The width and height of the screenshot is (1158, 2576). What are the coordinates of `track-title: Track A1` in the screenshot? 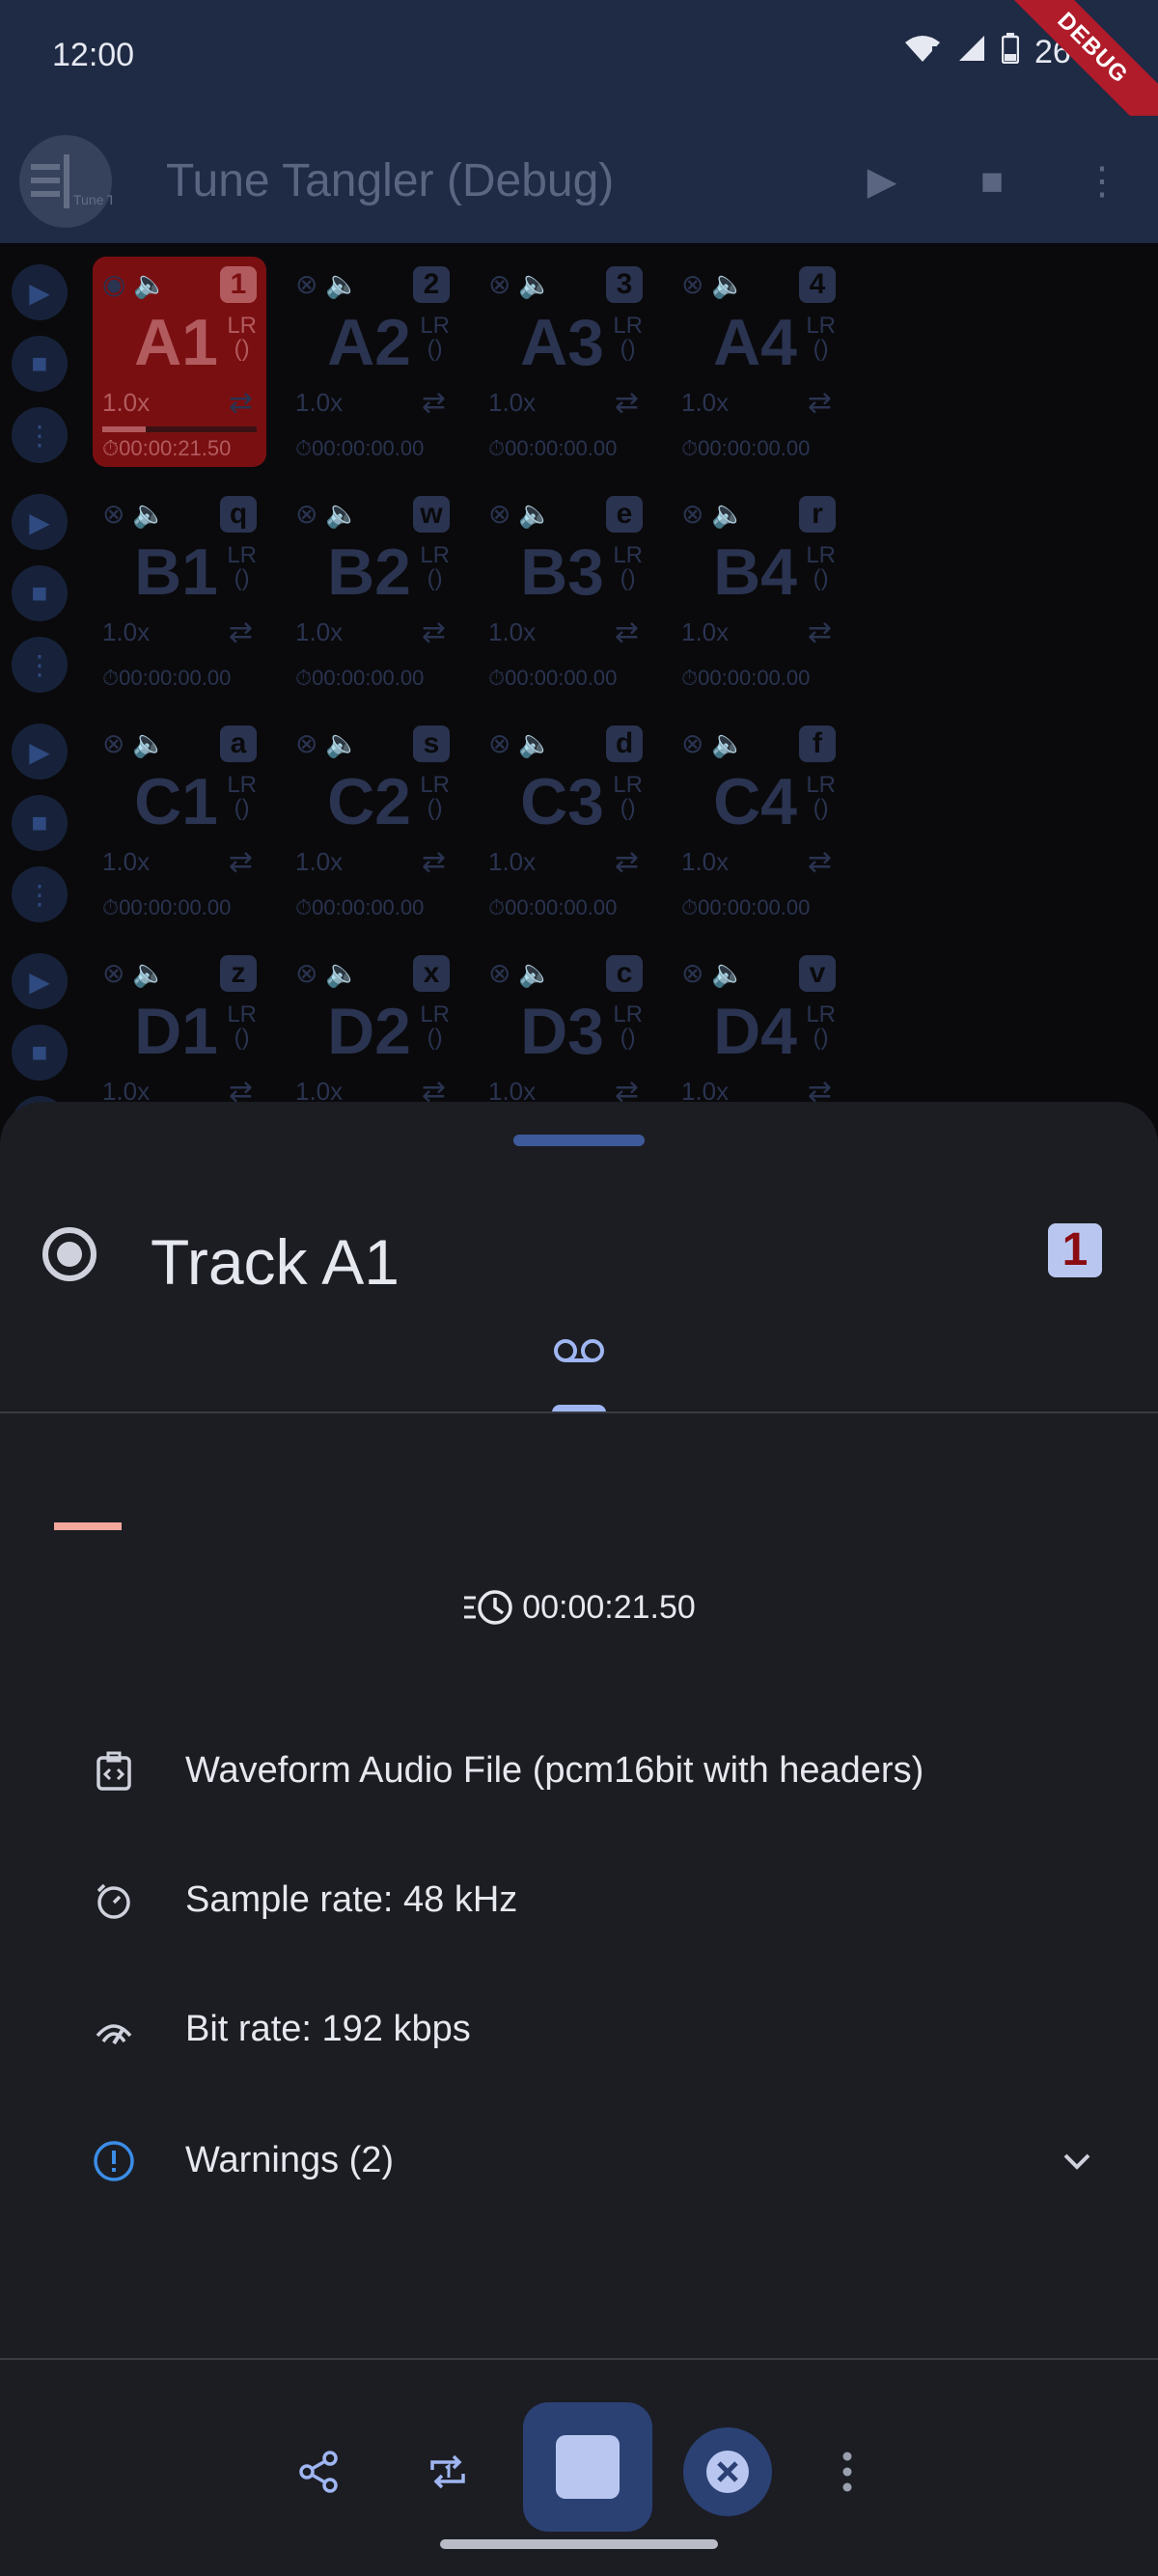 It's located at (275, 1262).